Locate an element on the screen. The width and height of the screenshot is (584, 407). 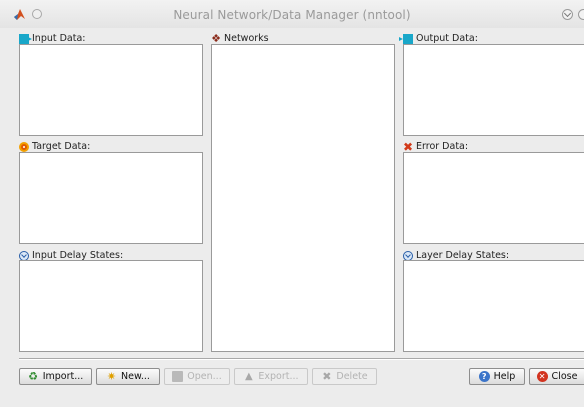
error-icon: ✖ is located at coordinates (408, 146).